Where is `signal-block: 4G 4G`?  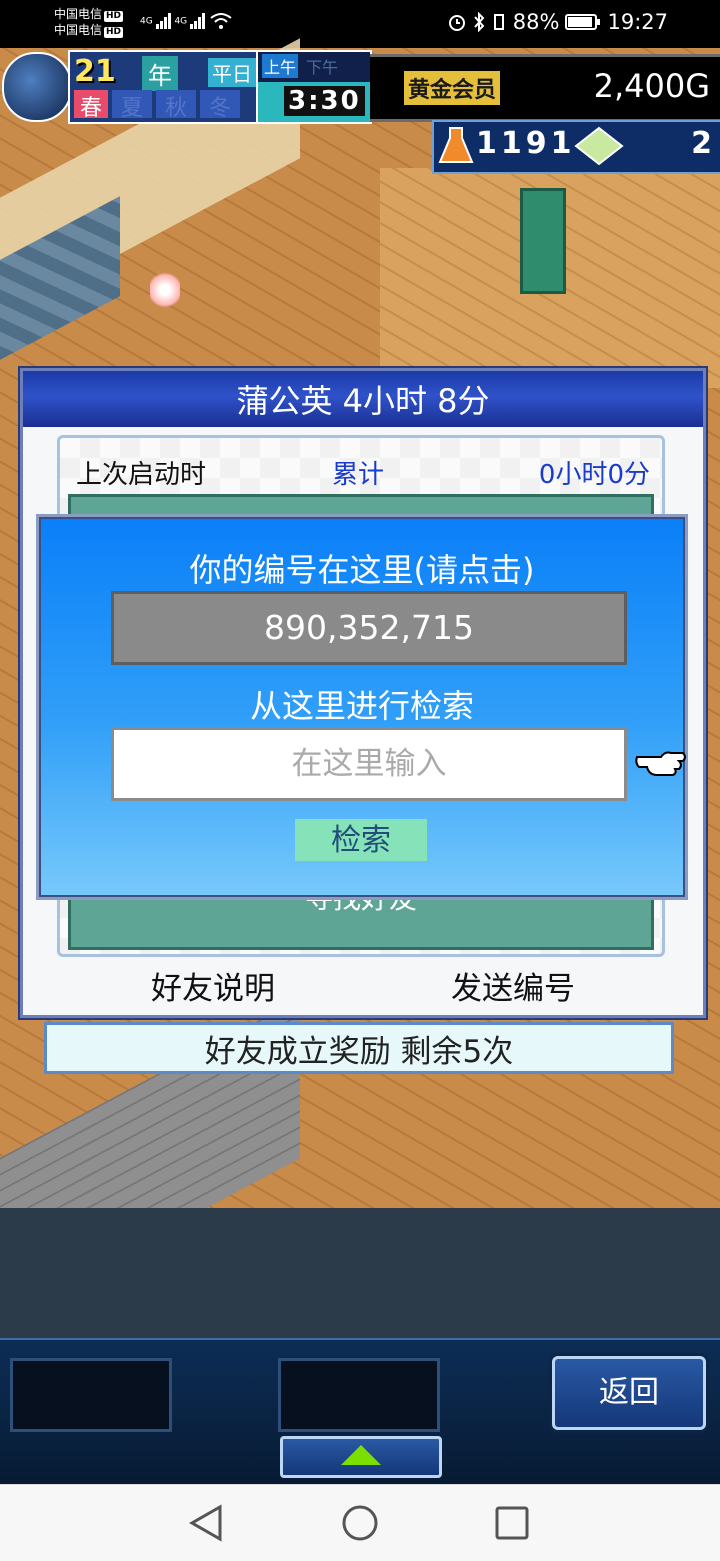 signal-block: 4G 4G is located at coordinates (186, 21).